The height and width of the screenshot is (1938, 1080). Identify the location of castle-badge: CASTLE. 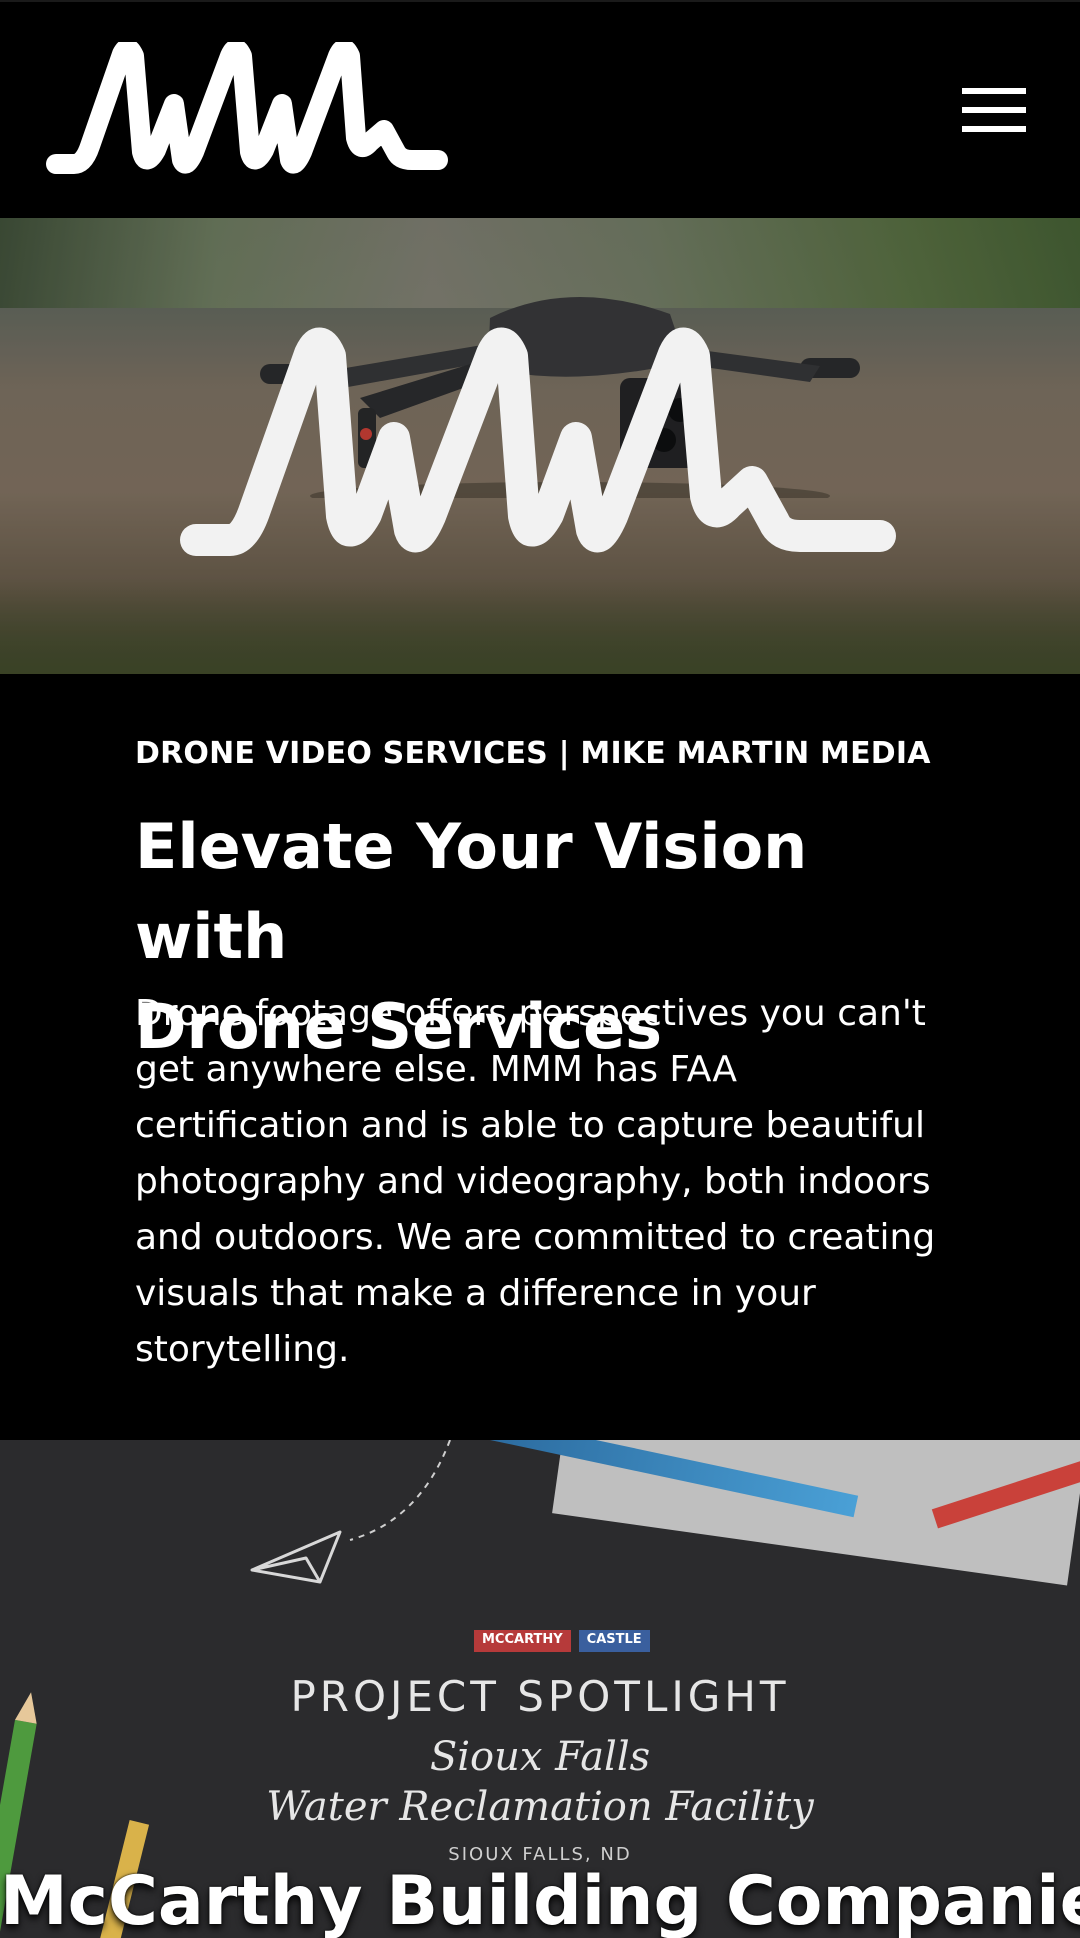
(614, 1641).